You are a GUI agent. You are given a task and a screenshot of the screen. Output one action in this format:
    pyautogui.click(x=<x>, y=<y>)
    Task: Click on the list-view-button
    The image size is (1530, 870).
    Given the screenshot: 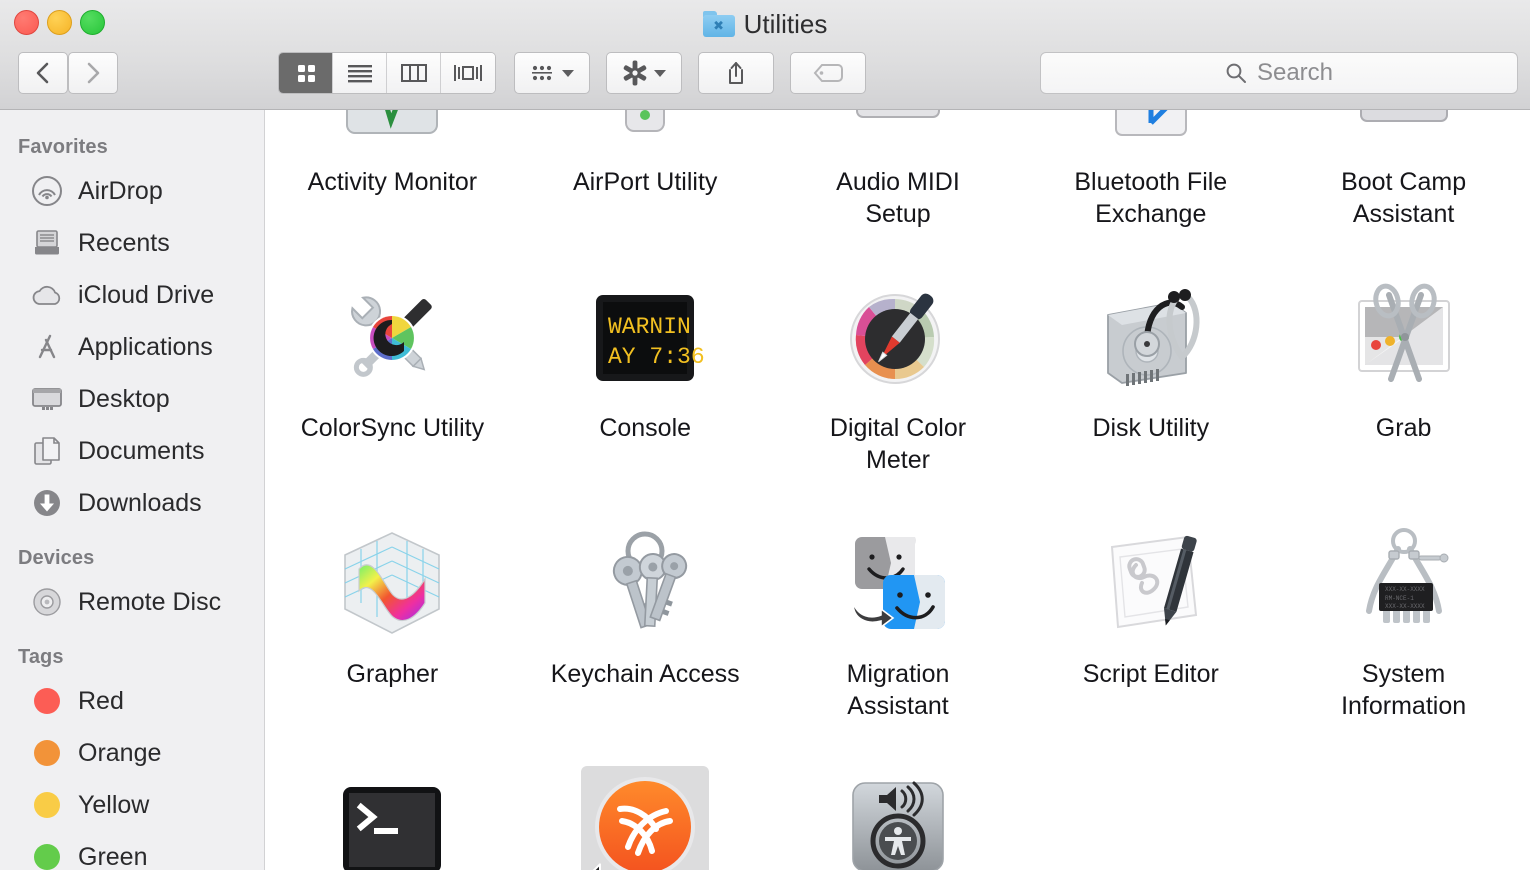 What is the action you would take?
    pyautogui.click(x=360, y=73)
    